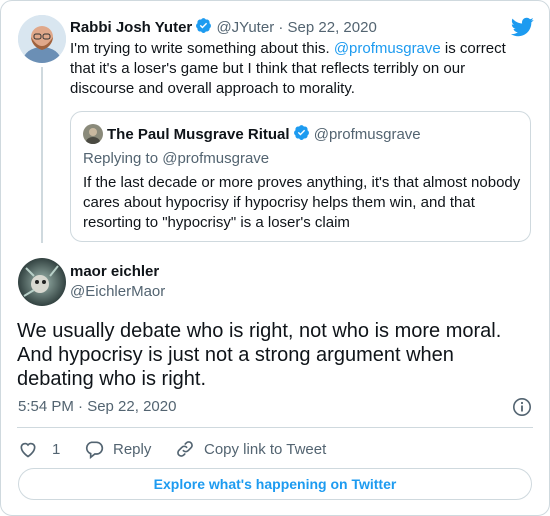 Image resolution: width=550 pixels, height=516 pixels. I want to click on like-button: 1, so click(39, 449).